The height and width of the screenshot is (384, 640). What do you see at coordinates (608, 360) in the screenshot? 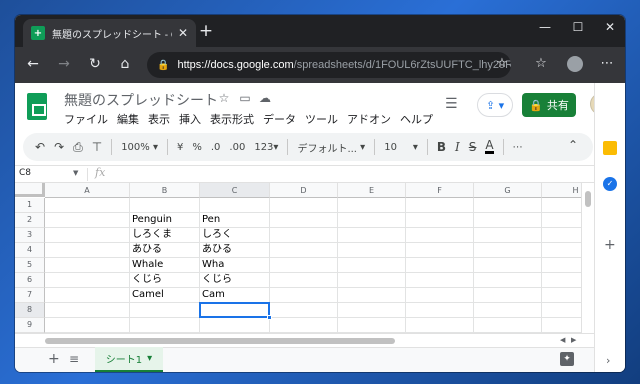
I see `side-panel-chevron-icon: ›` at bounding box center [608, 360].